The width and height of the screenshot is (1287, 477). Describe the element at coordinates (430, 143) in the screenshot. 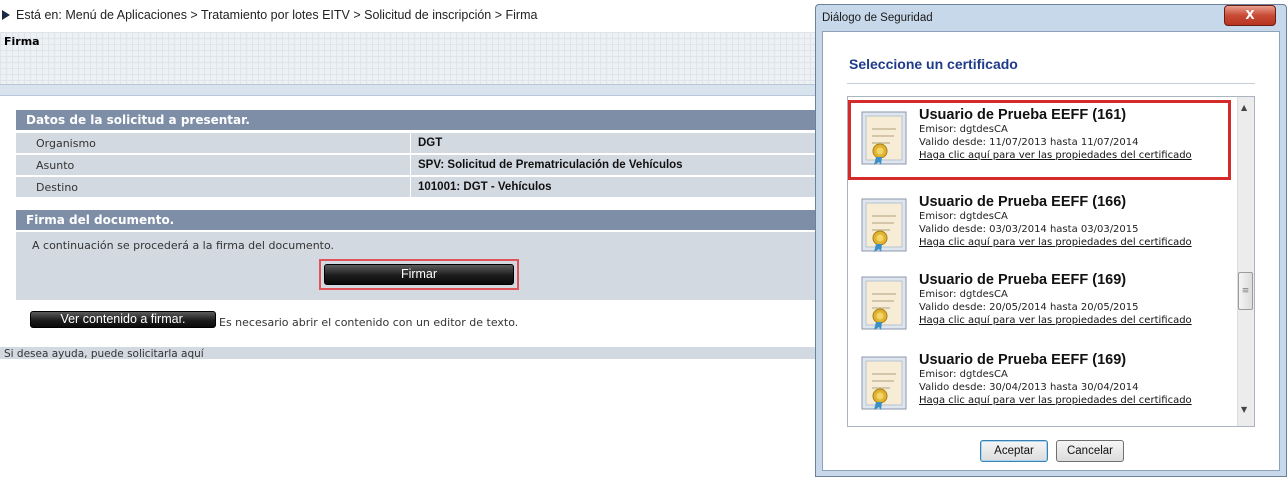

I see `row-value-organismo: DGT` at that location.